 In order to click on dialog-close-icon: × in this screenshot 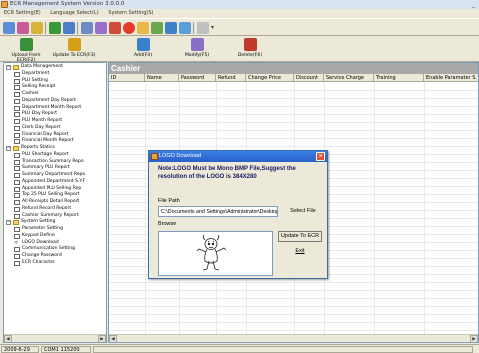, I will do `click(320, 156)`.